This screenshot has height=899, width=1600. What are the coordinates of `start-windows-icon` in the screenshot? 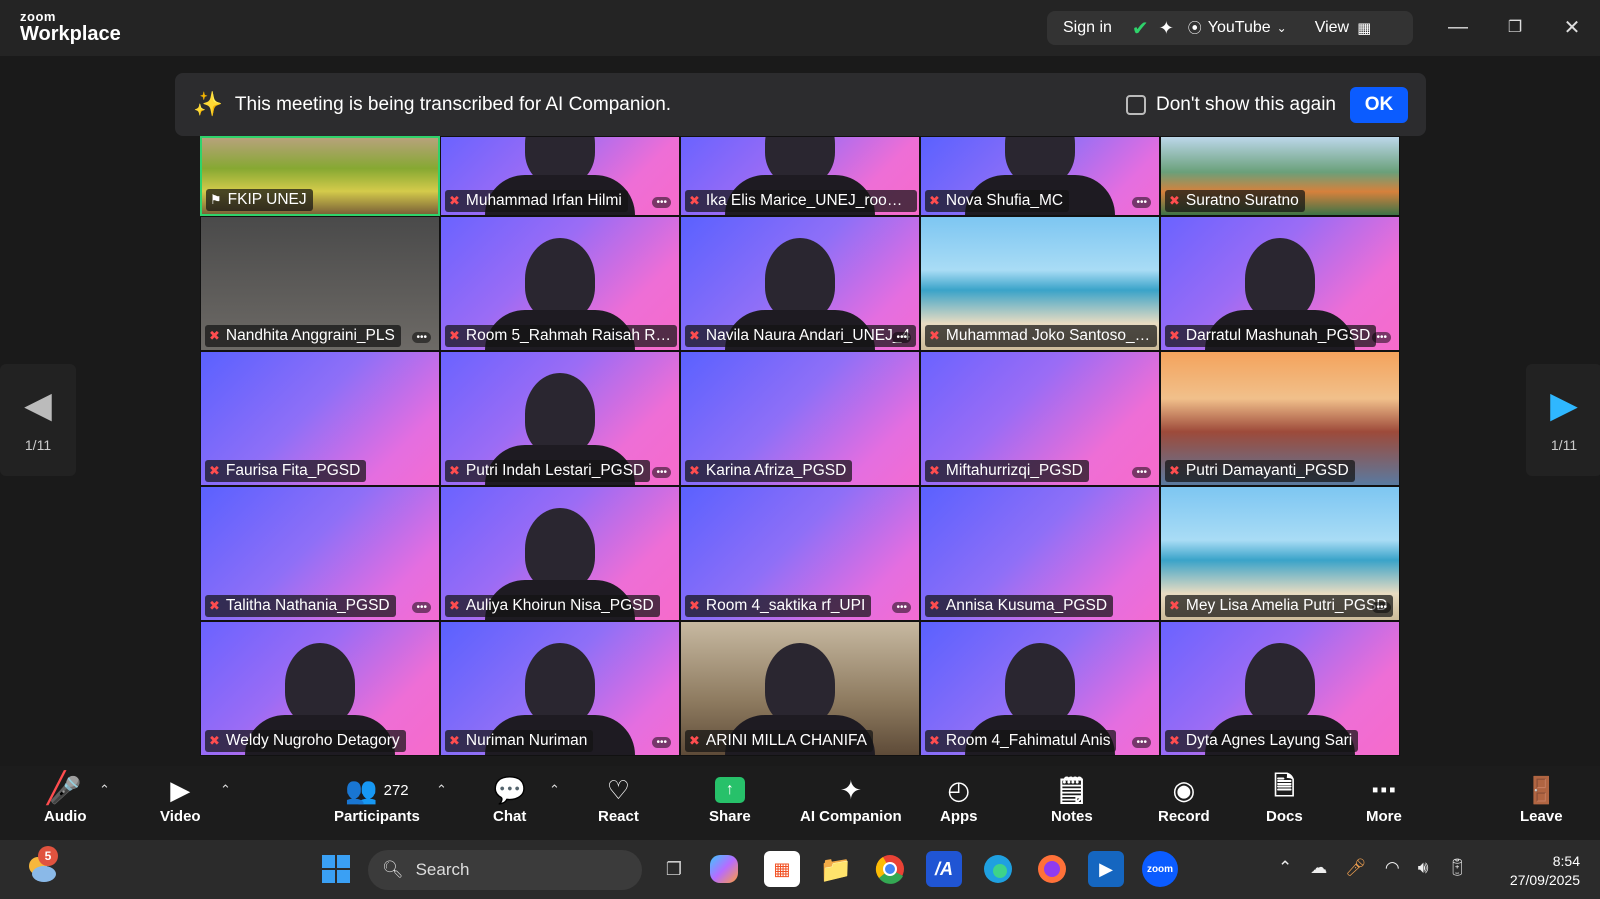 It's located at (336, 869).